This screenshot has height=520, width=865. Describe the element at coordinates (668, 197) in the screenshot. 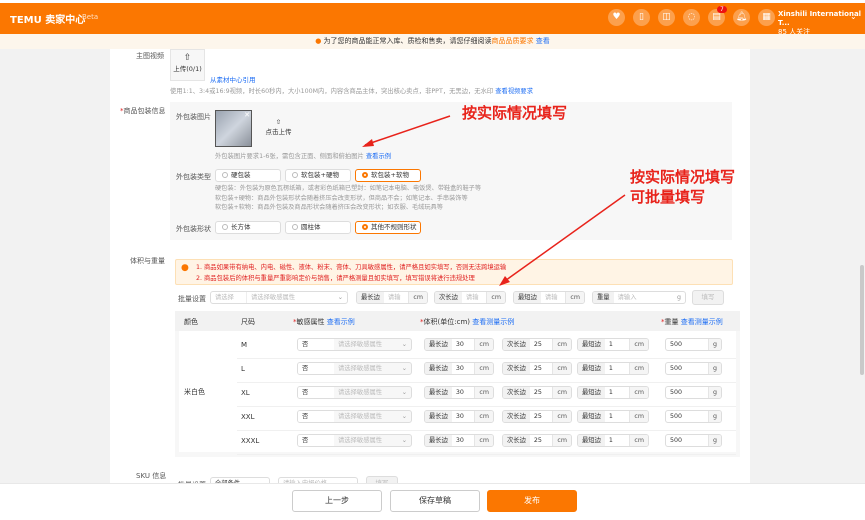

I see `annotation-bulk-fill: 可批量填写` at that location.